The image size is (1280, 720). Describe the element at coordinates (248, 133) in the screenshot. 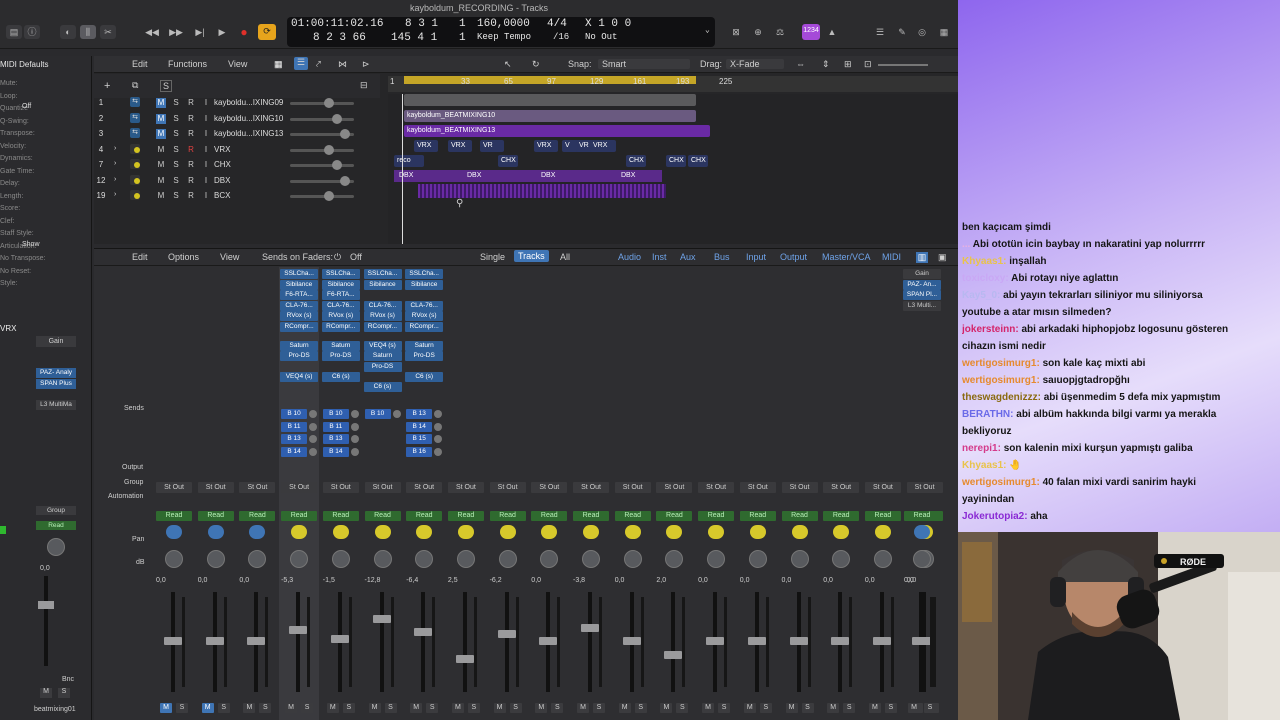

I see `track-name: kayboldu...IXING13` at that location.